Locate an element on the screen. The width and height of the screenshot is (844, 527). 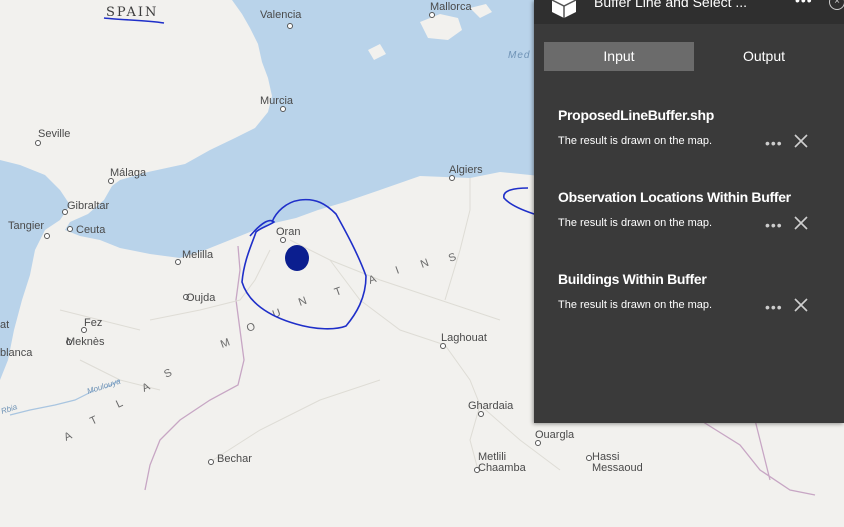
city-label: at is located at coordinates (4, 325).